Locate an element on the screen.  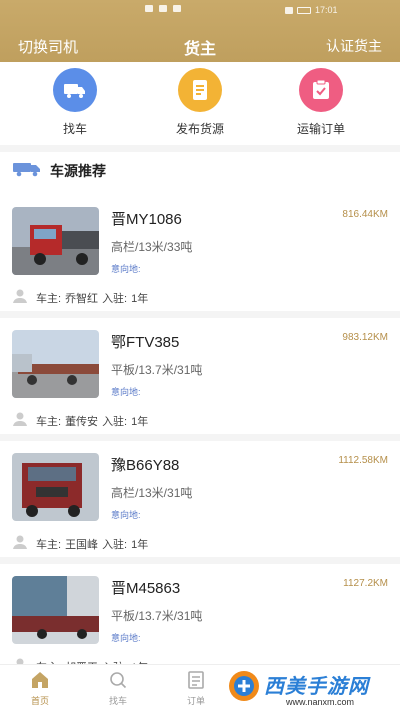
tab-orders: 订单 is located at coordinates (196, 688).